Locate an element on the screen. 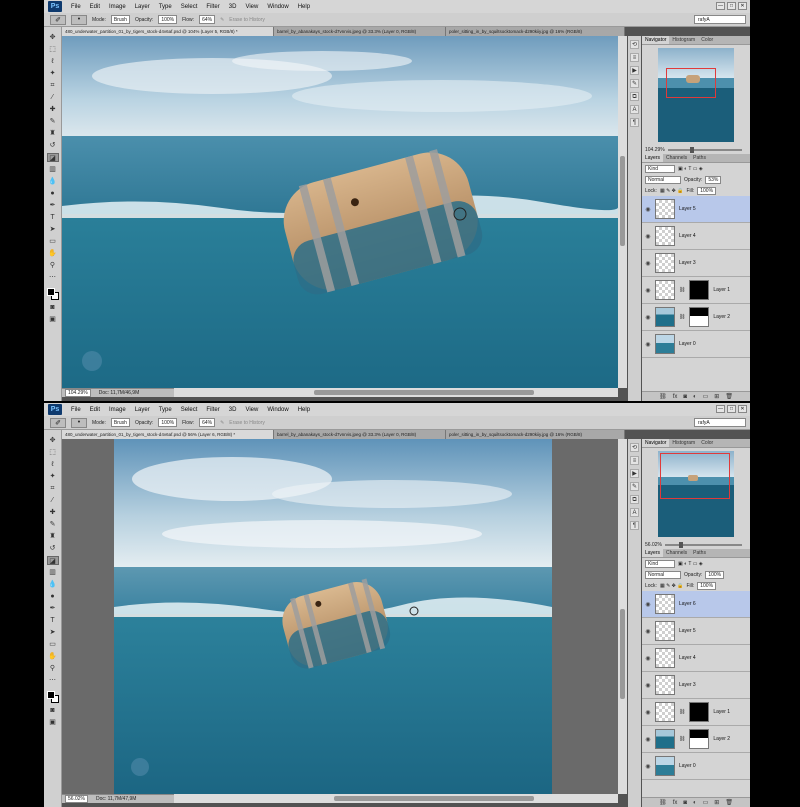 The height and width of the screenshot is (807, 800). clone-source-icon: ⧉ is located at coordinates (634, 499).